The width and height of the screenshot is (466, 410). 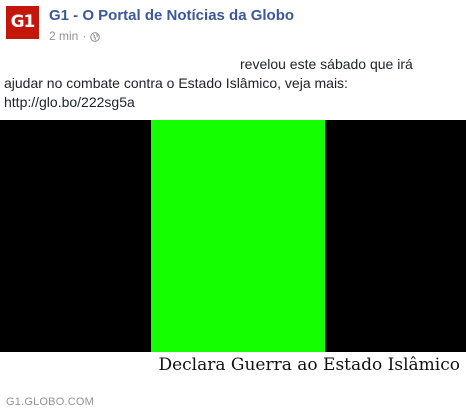 What do you see at coordinates (309, 365) in the screenshot?
I see `image-caption: Declara Guerra ao Estado Islâmico` at bounding box center [309, 365].